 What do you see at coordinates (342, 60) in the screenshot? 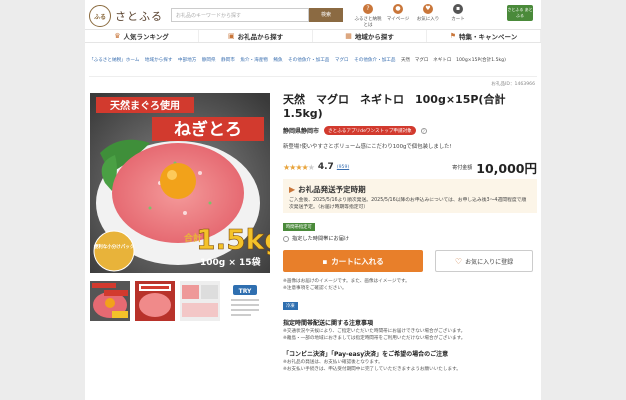
I see `breadcrumb-item: マグロ` at bounding box center [342, 60].